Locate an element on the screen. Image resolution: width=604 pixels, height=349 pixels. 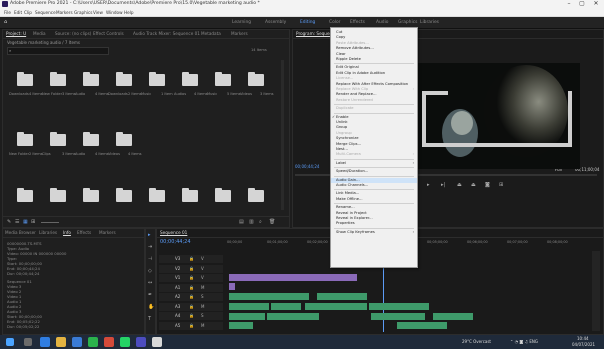
menu-edit: Edit is located at coordinates (18, 12).